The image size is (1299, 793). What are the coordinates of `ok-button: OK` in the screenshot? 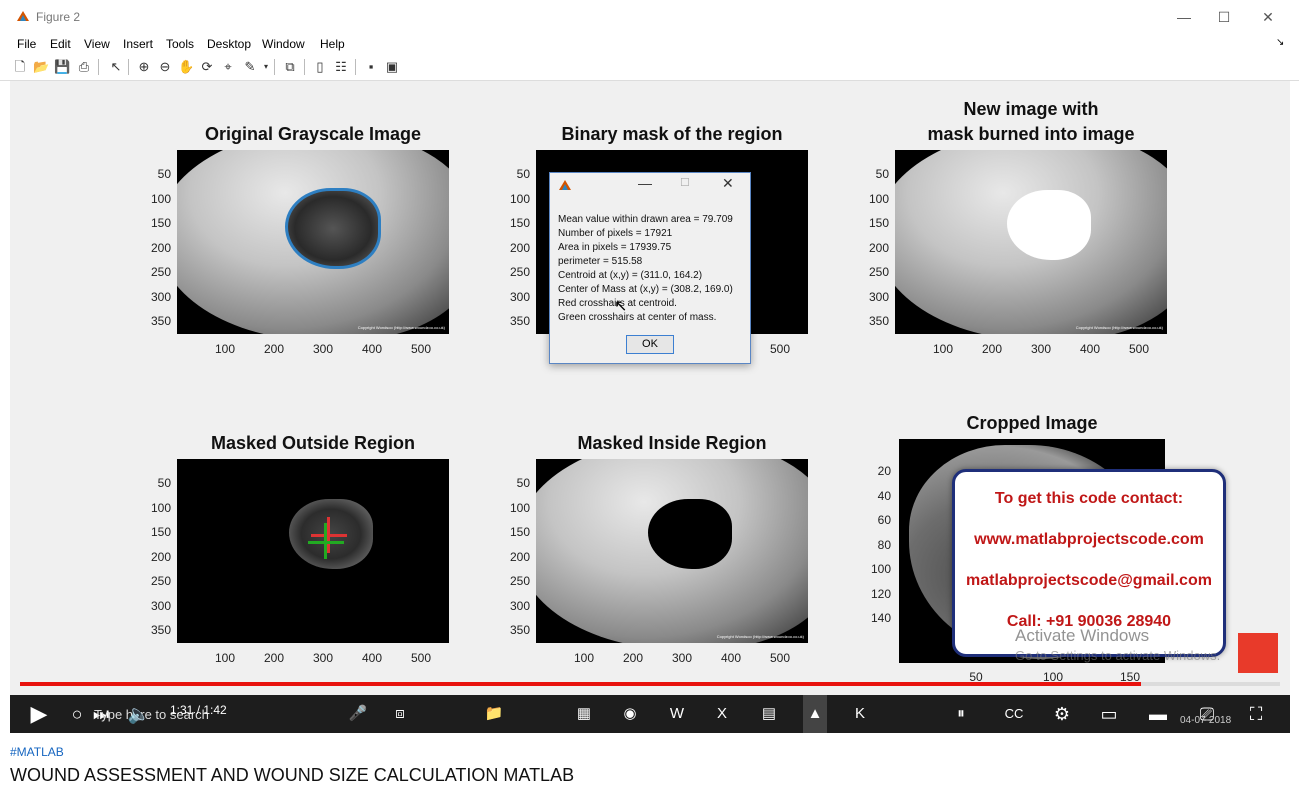 It's located at (650, 344).